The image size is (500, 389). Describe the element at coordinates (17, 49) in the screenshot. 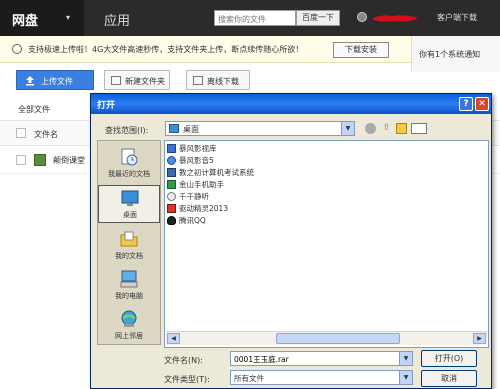

I see `smile-icon` at that location.